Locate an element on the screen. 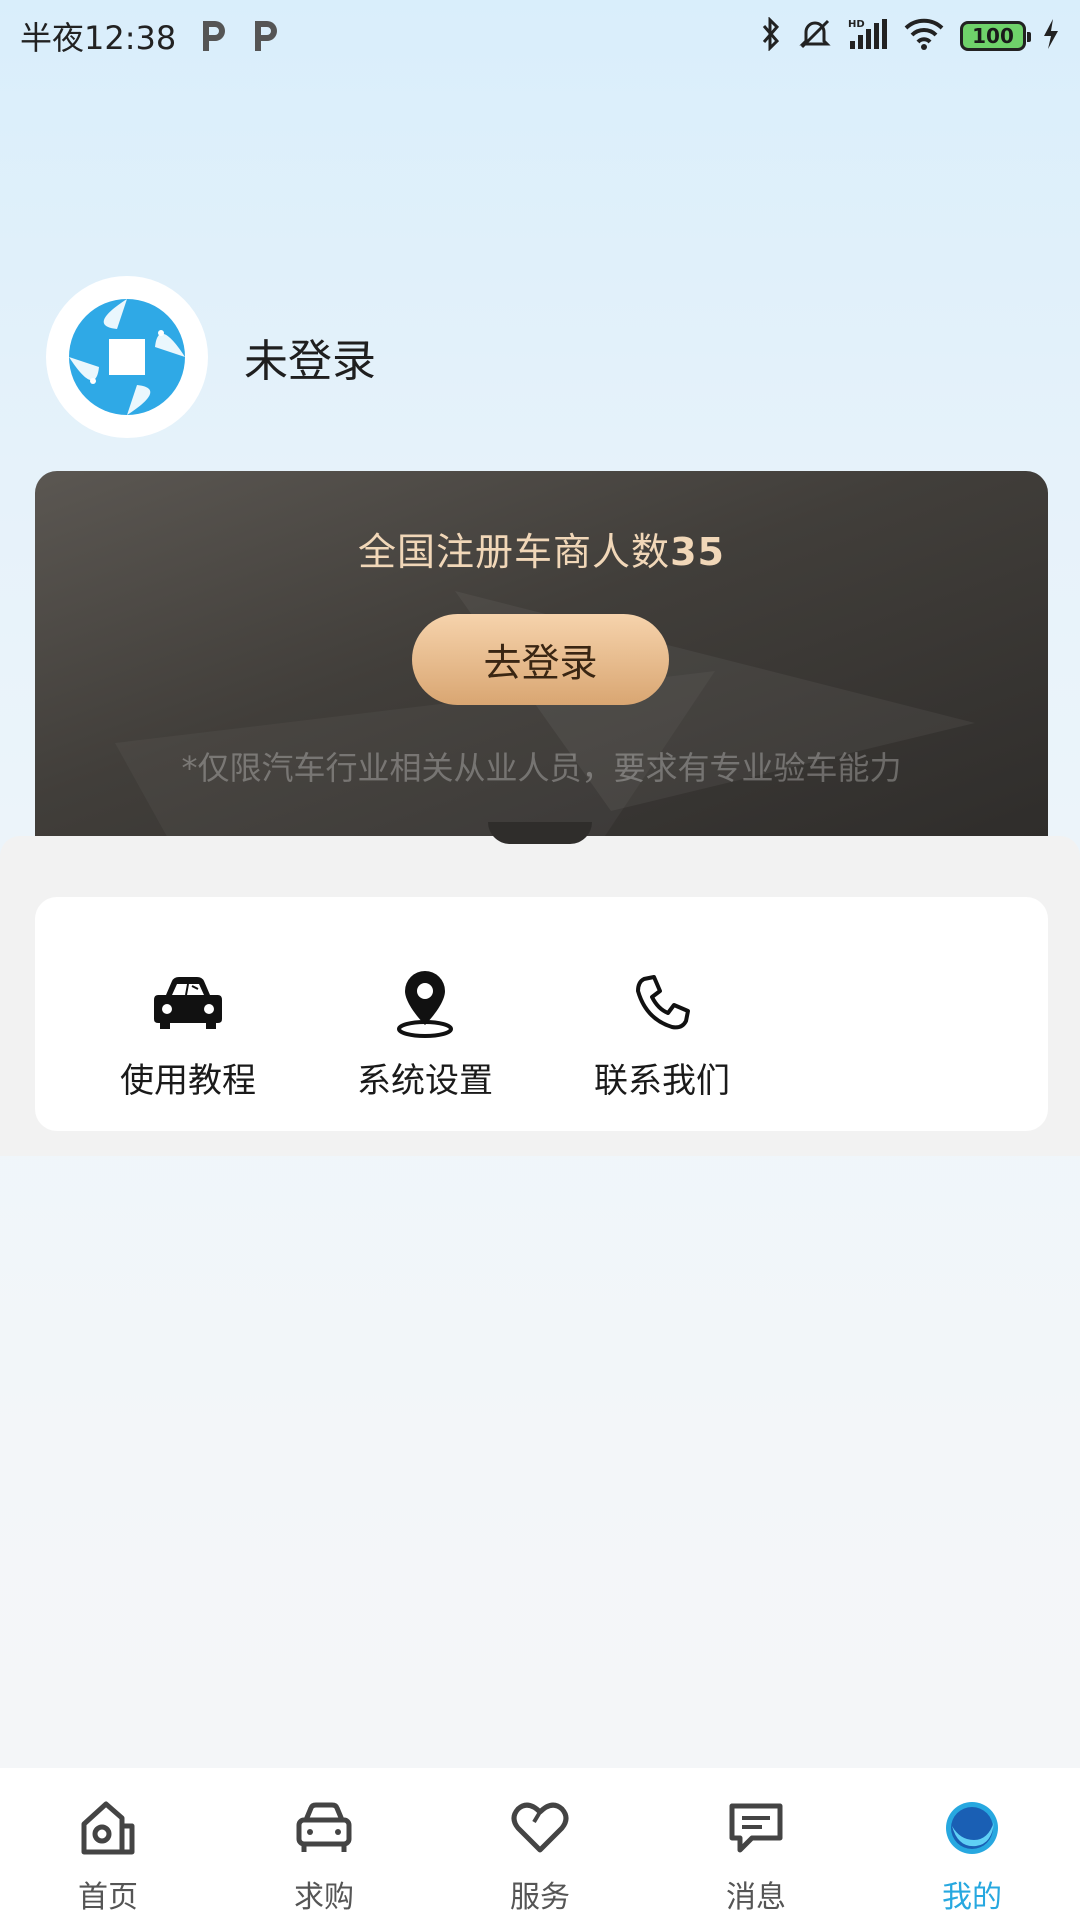 This screenshot has height=1920, width=1080. bluetooth-icon is located at coordinates (771, 35).